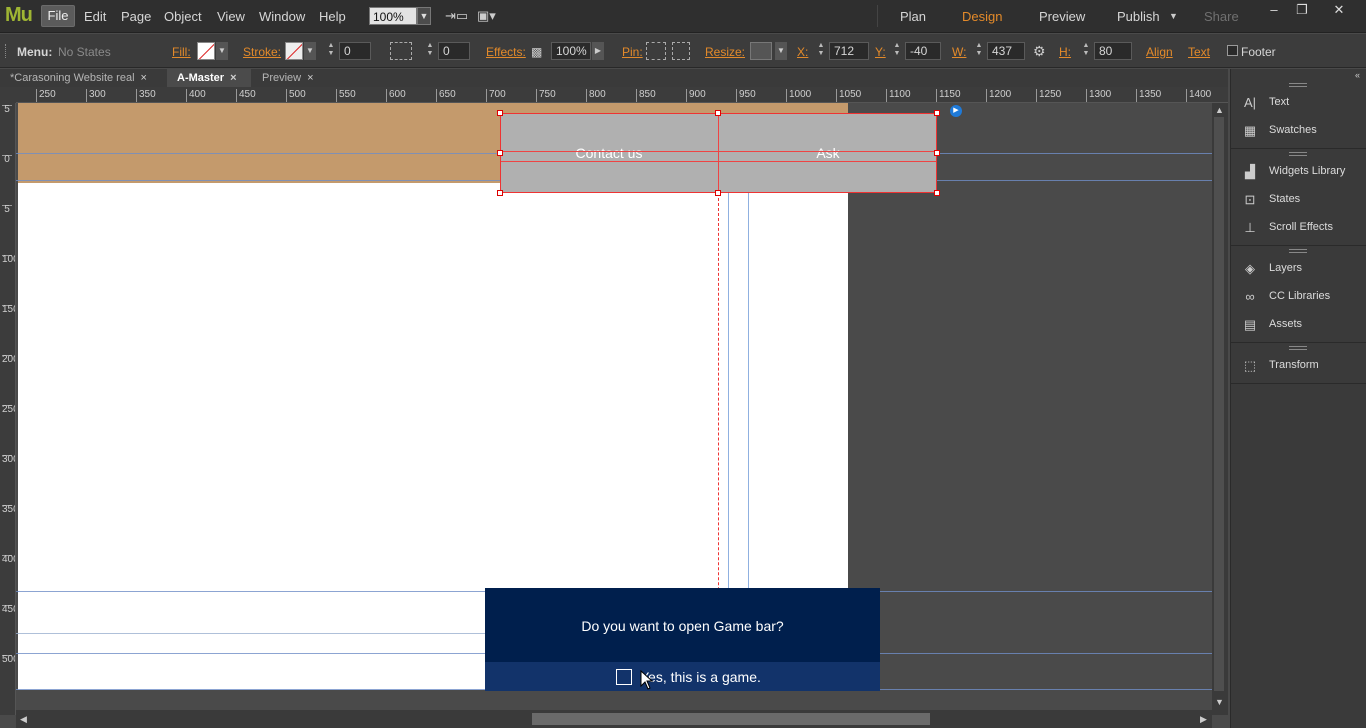 This screenshot has height=728, width=1366. Describe the element at coordinates (1274, 11) in the screenshot. I see `minimize-icon: –` at that location.